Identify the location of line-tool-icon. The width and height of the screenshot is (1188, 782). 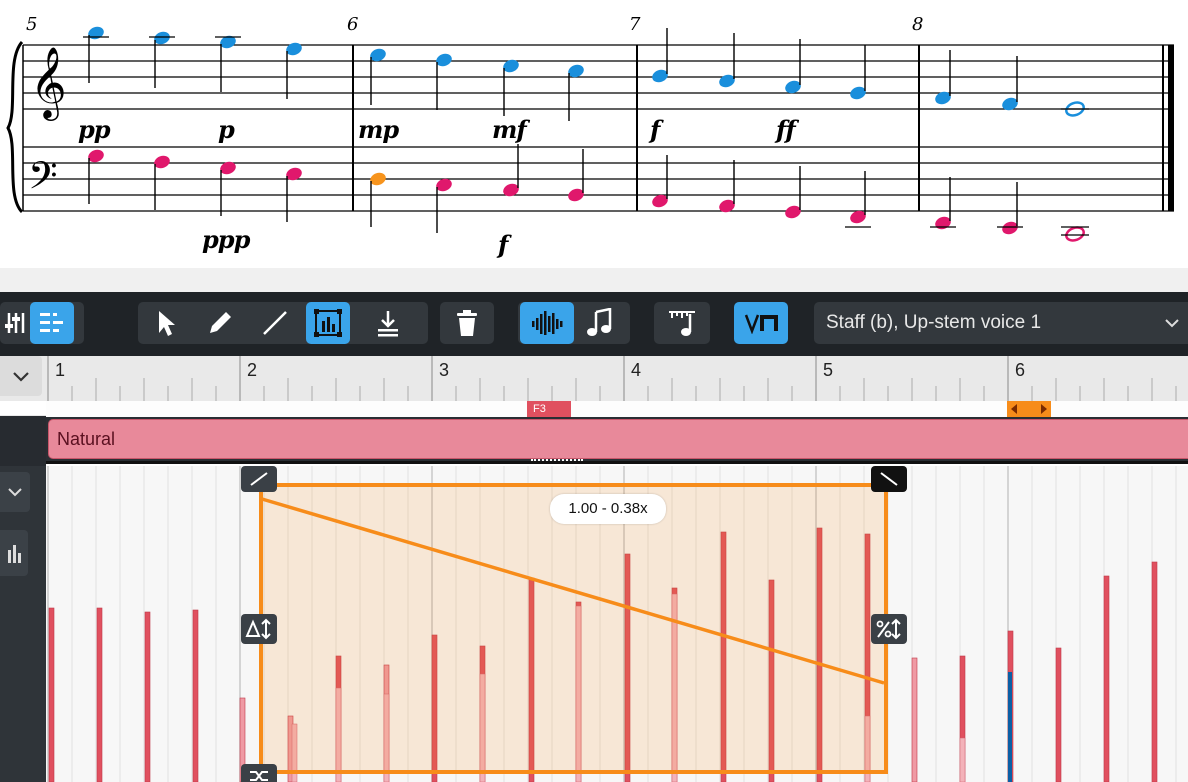
(275, 323).